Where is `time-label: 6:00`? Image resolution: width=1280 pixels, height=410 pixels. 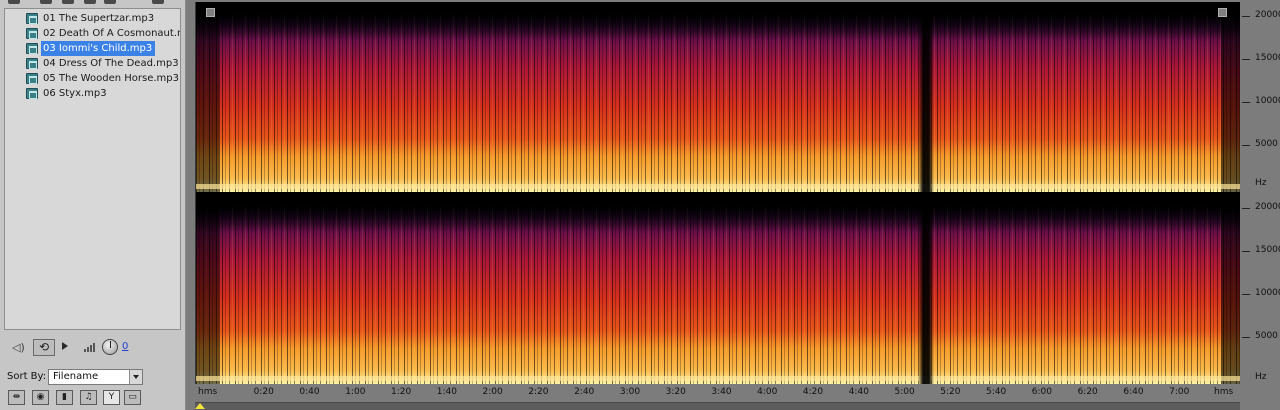 time-label: 6:00 is located at coordinates (1042, 392).